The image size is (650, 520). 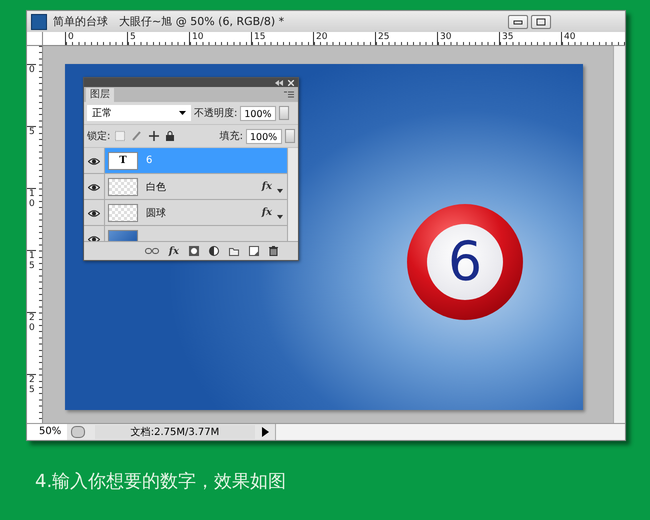 What do you see at coordinates (264, 136) in the screenshot?
I see `fill-field: 100%` at bounding box center [264, 136].